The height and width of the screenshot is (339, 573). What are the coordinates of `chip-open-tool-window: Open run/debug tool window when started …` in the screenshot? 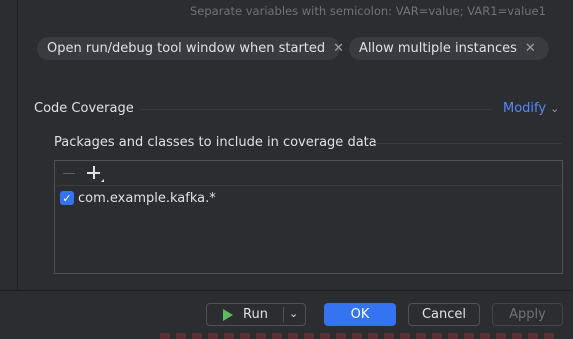 It's located at (190, 48).